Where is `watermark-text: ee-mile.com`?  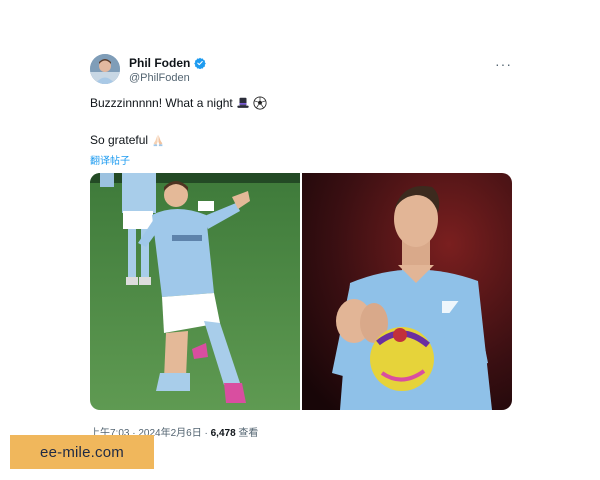 watermark-text: ee-mile.com is located at coordinates (82, 452).